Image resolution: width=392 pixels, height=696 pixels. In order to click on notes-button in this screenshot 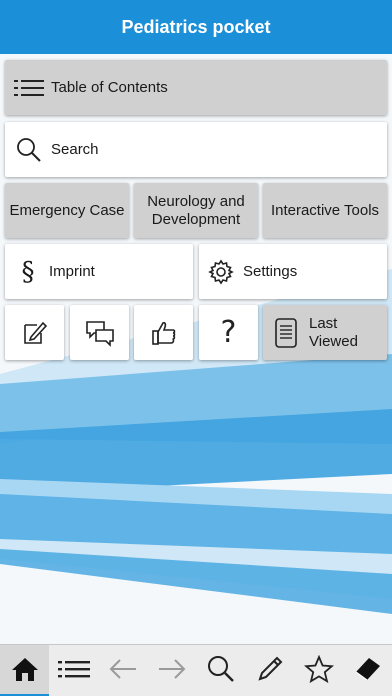, I will do `click(34, 332)`.